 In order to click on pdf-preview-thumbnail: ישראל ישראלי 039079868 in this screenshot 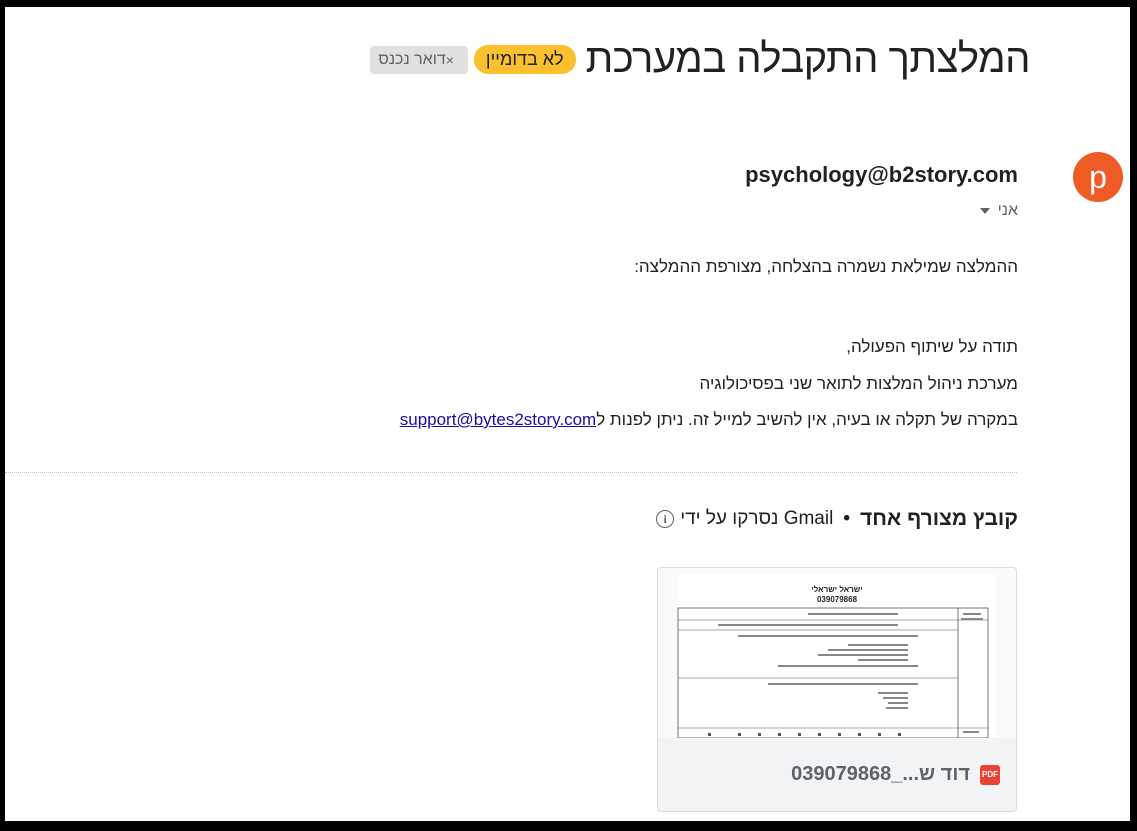, I will do `click(837, 653)`.